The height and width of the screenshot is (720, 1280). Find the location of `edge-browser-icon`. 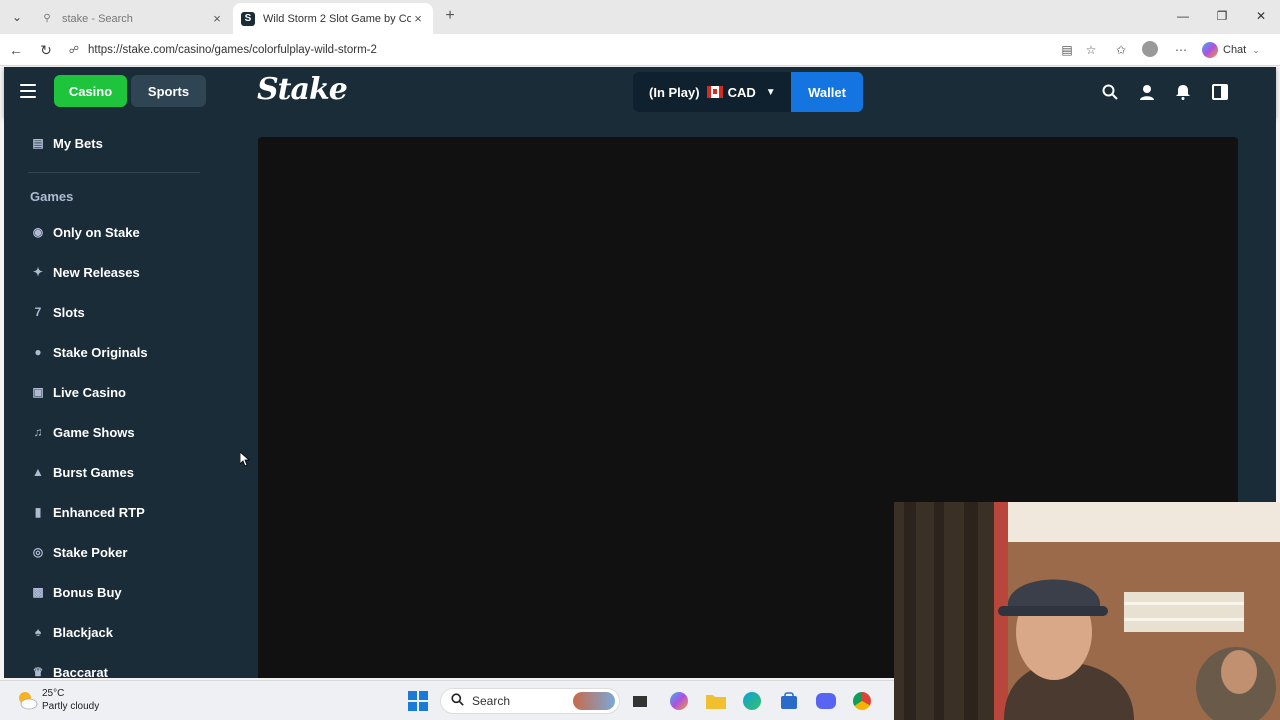

edge-browser-icon is located at coordinates (752, 701).